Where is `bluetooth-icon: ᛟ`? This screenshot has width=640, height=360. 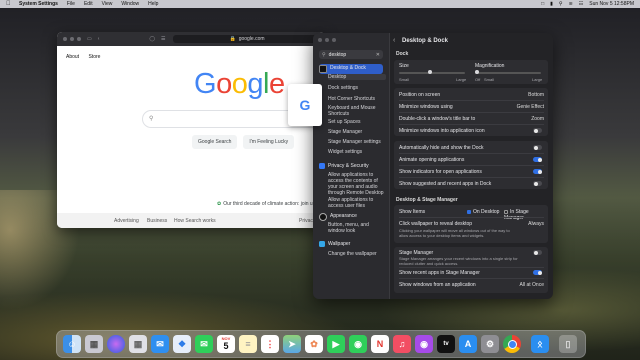 bluetooth-icon: ᛟ is located at coordinates (540, 344).